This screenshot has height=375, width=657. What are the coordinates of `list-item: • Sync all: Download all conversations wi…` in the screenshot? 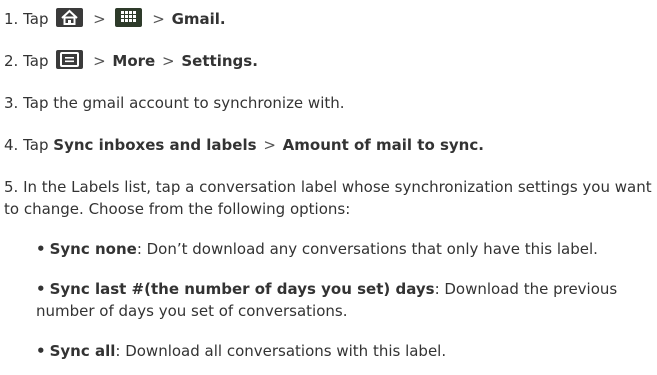 It's located at (241, 351).